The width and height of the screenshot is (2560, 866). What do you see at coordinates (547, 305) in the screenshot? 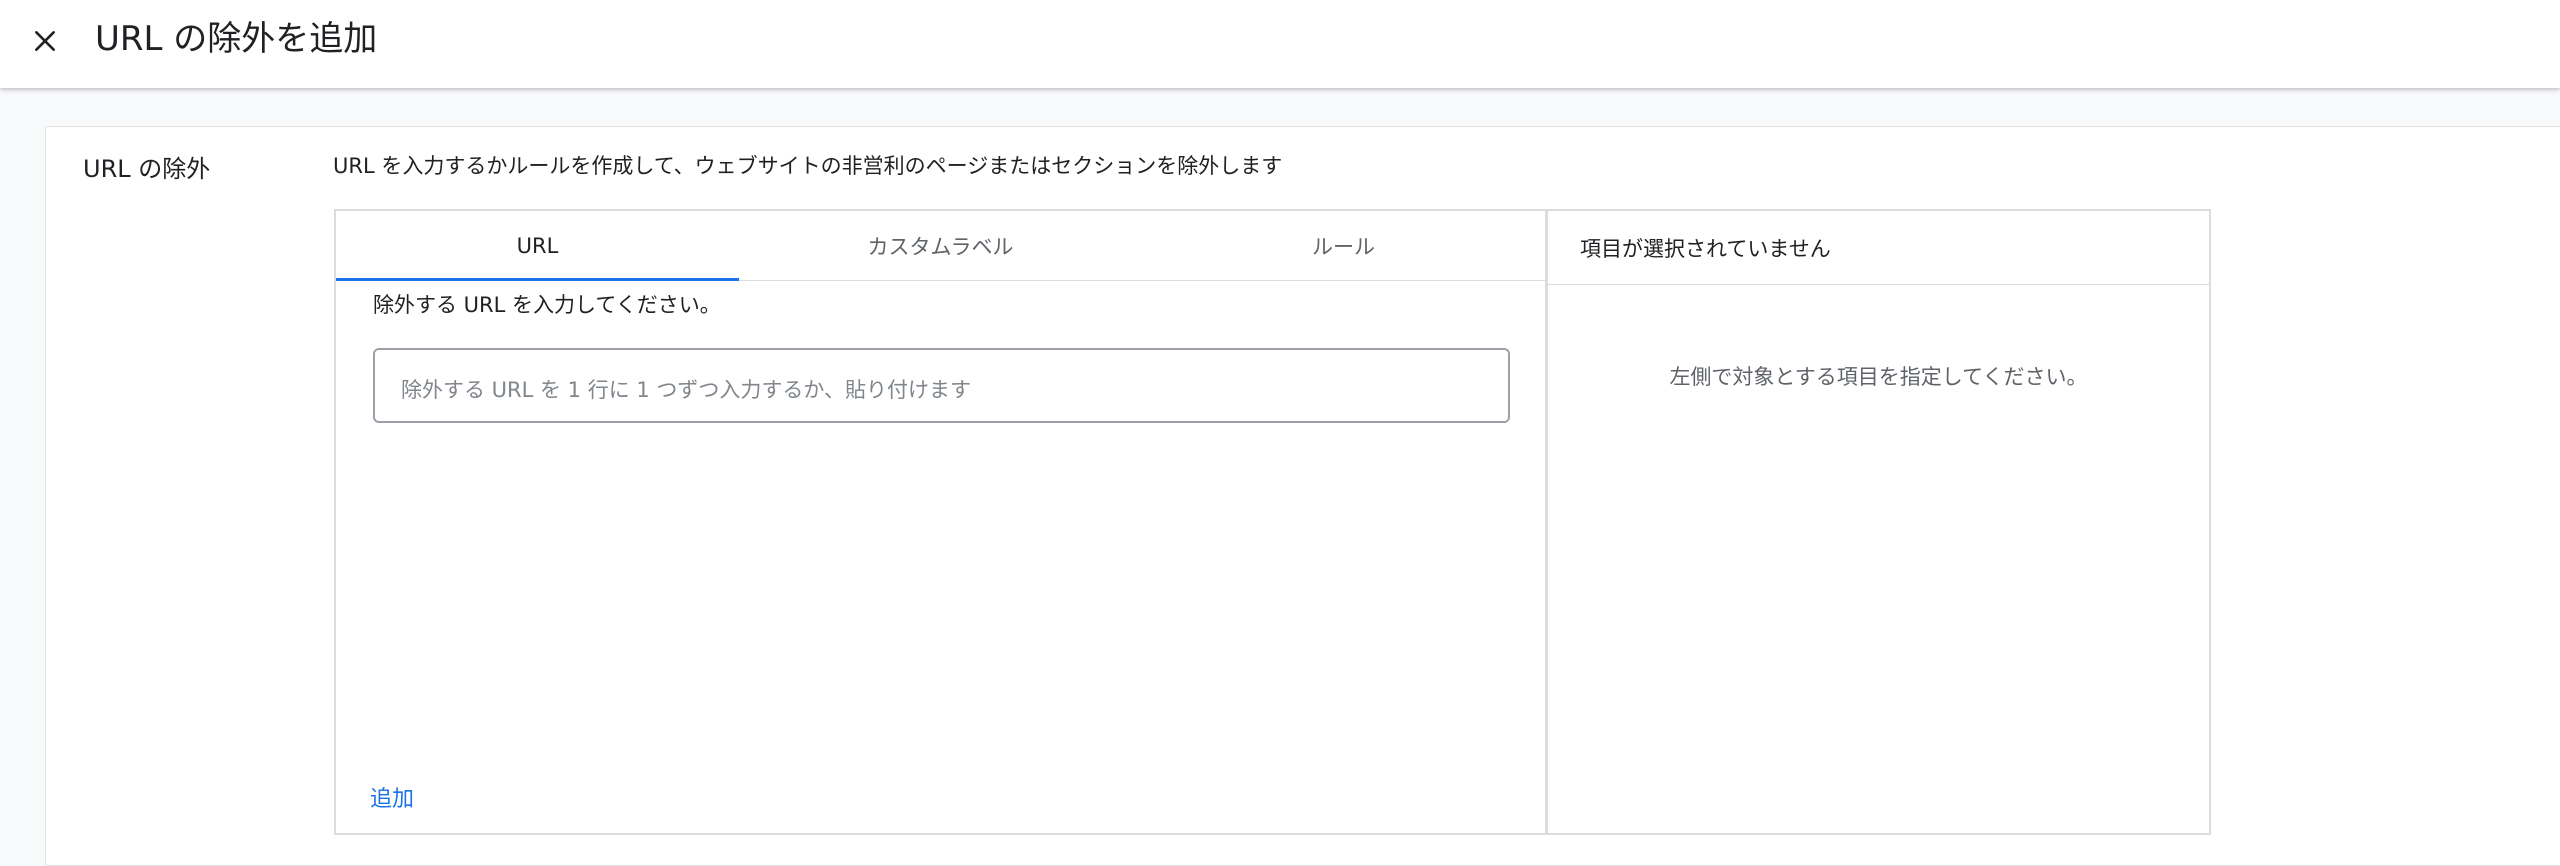
I see `url-input-label: 除外する URL を入力してください。` at bounding box center [547, 305].